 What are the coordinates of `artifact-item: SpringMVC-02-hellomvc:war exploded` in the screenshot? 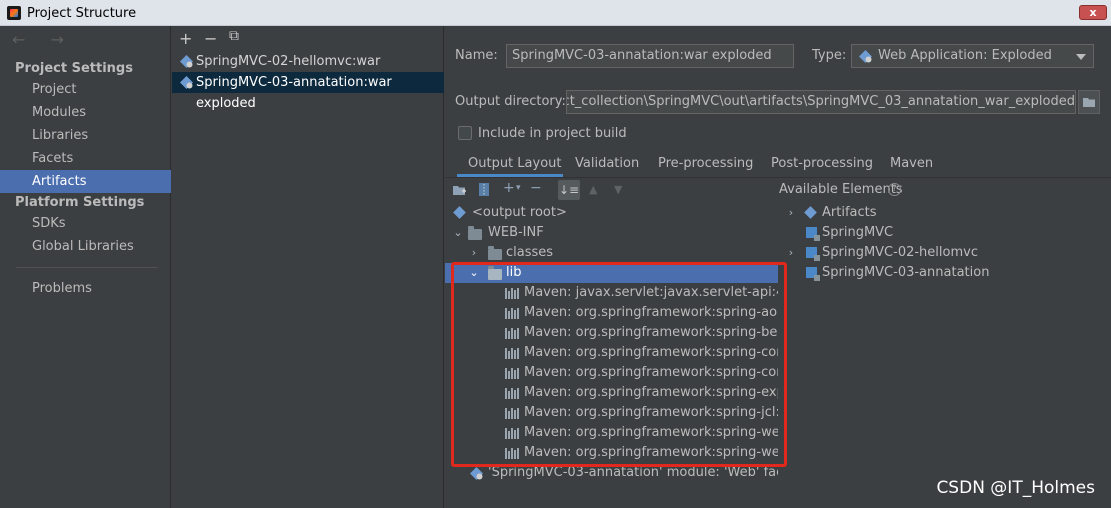 It's located at (308, 70).